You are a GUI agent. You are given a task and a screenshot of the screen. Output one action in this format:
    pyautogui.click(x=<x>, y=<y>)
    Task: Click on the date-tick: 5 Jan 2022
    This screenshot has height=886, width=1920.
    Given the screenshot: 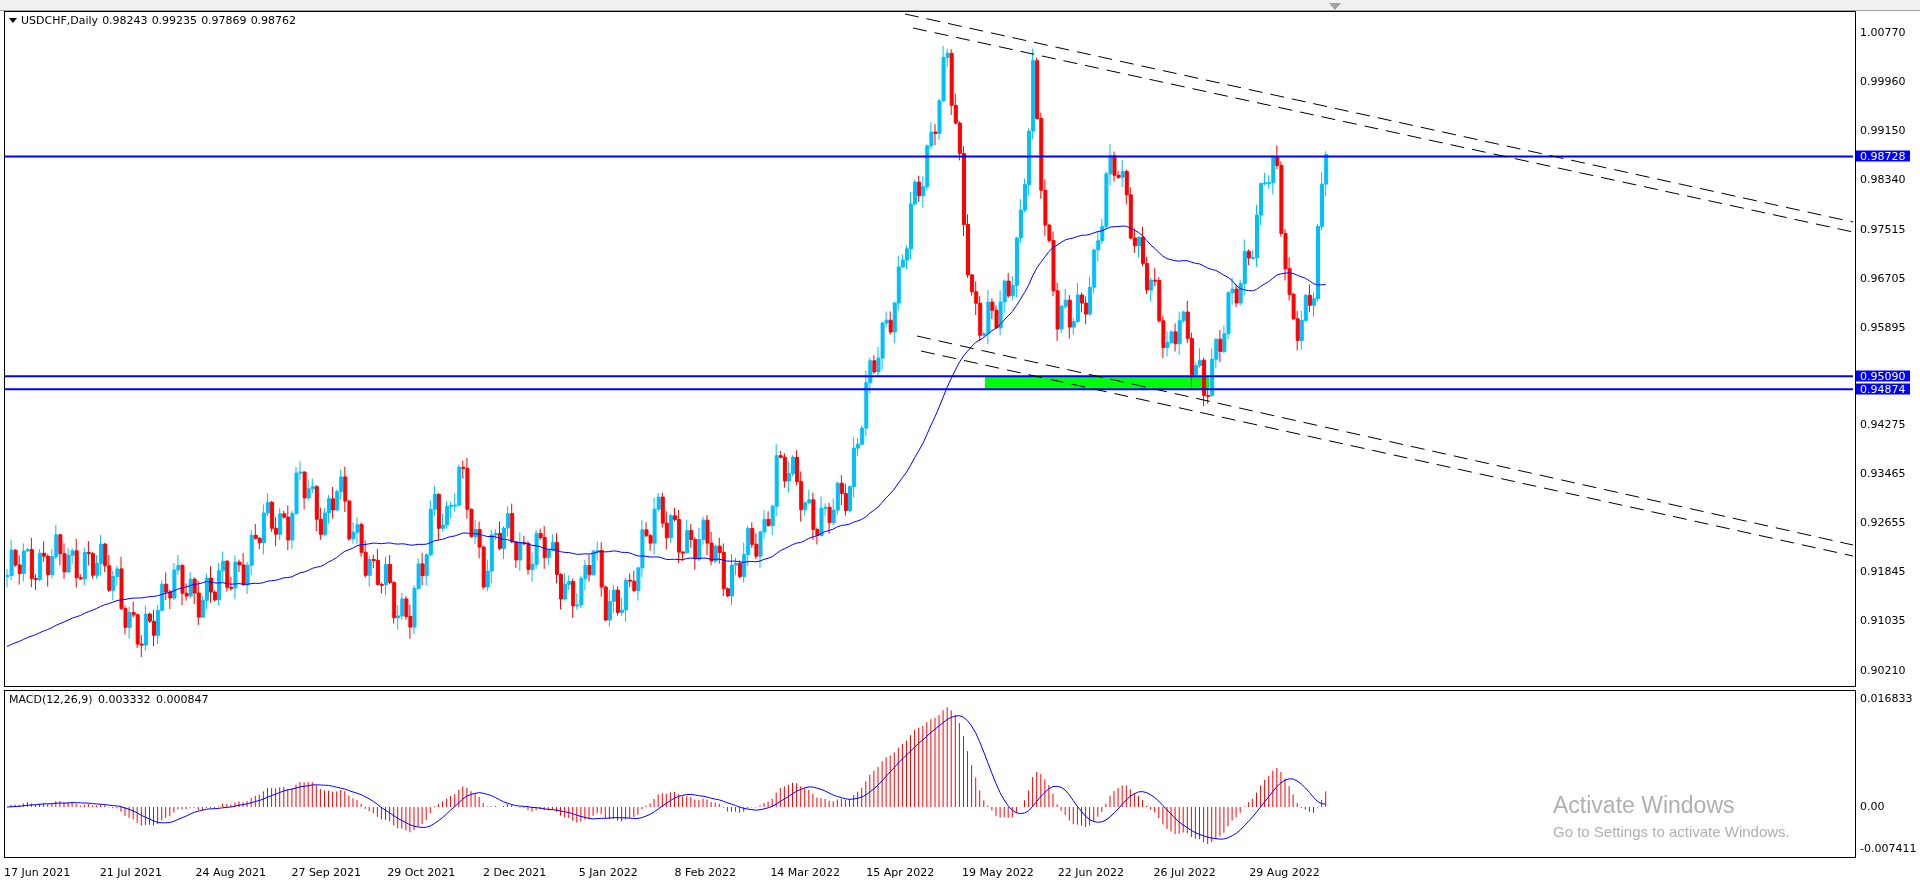 What is the action you would take?
    pyautogui.click(x=608, y=872)
    